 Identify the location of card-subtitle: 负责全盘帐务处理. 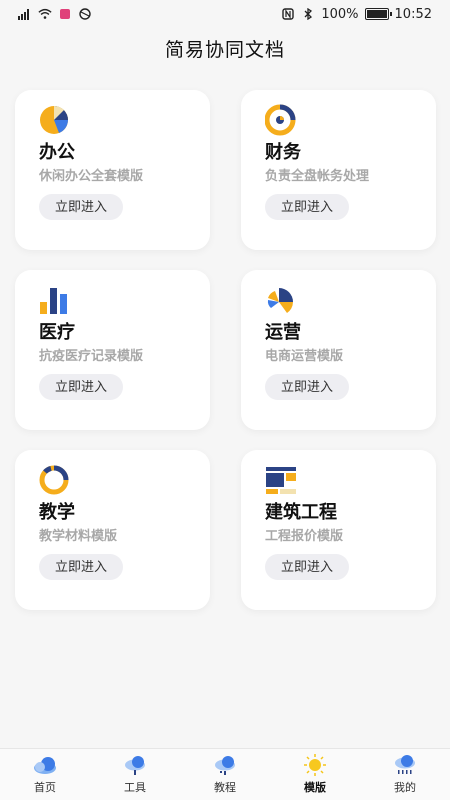
(317, 176).